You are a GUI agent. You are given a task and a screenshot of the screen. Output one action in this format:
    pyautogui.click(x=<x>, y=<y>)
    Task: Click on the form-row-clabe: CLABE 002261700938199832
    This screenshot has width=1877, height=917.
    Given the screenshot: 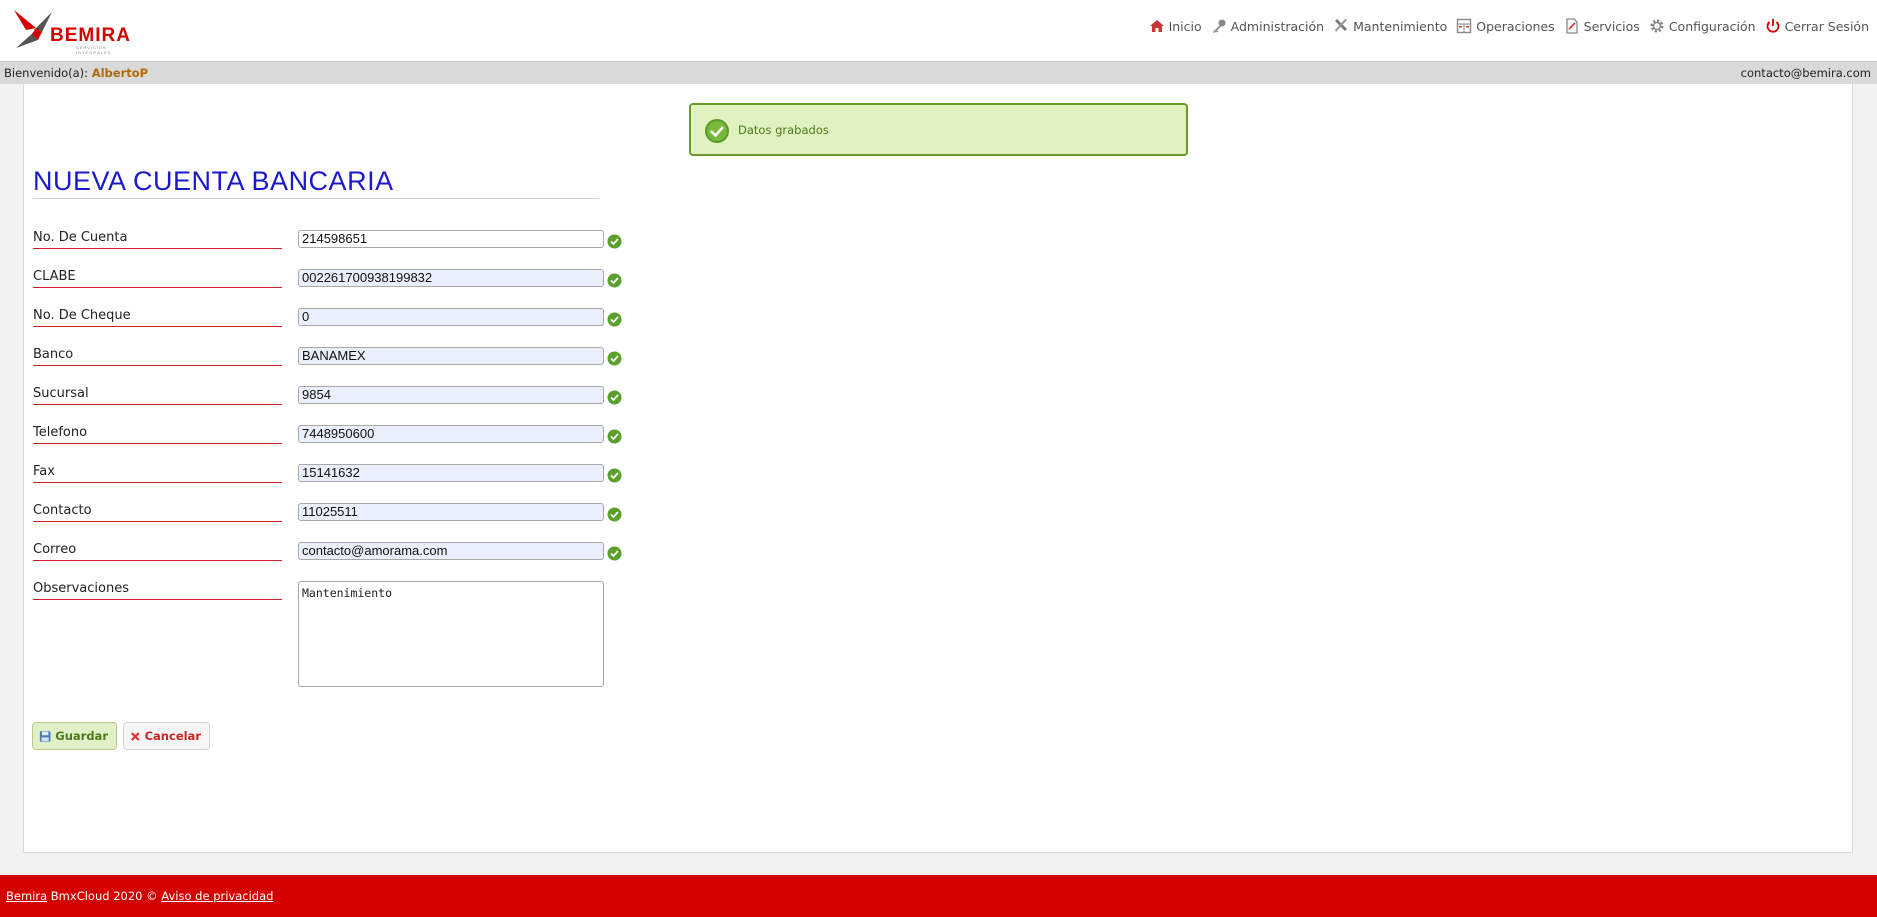 What is the action you would take?
    pyautogui.click(x=333, y=281)
    